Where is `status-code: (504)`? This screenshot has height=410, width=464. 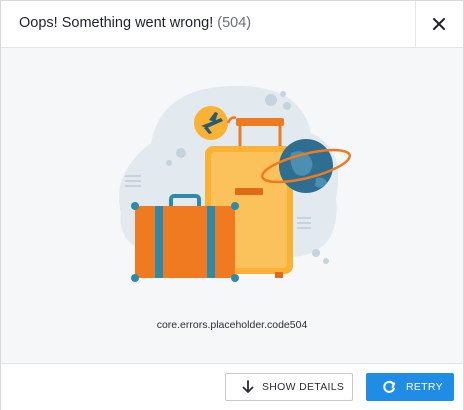 status-code: (504) is located at coordinates (234, 23).